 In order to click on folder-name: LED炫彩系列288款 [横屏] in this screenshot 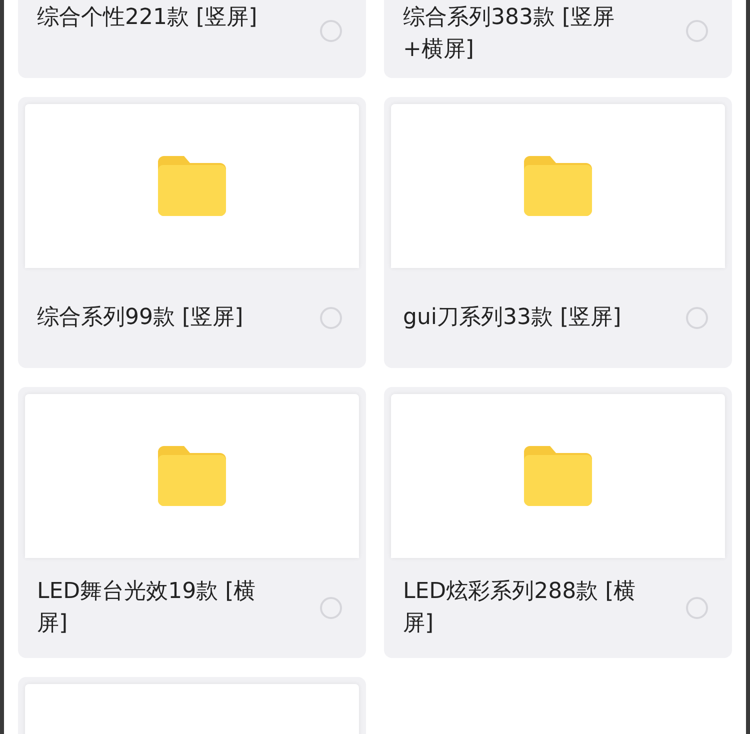, I will do `click(520, 608)`.